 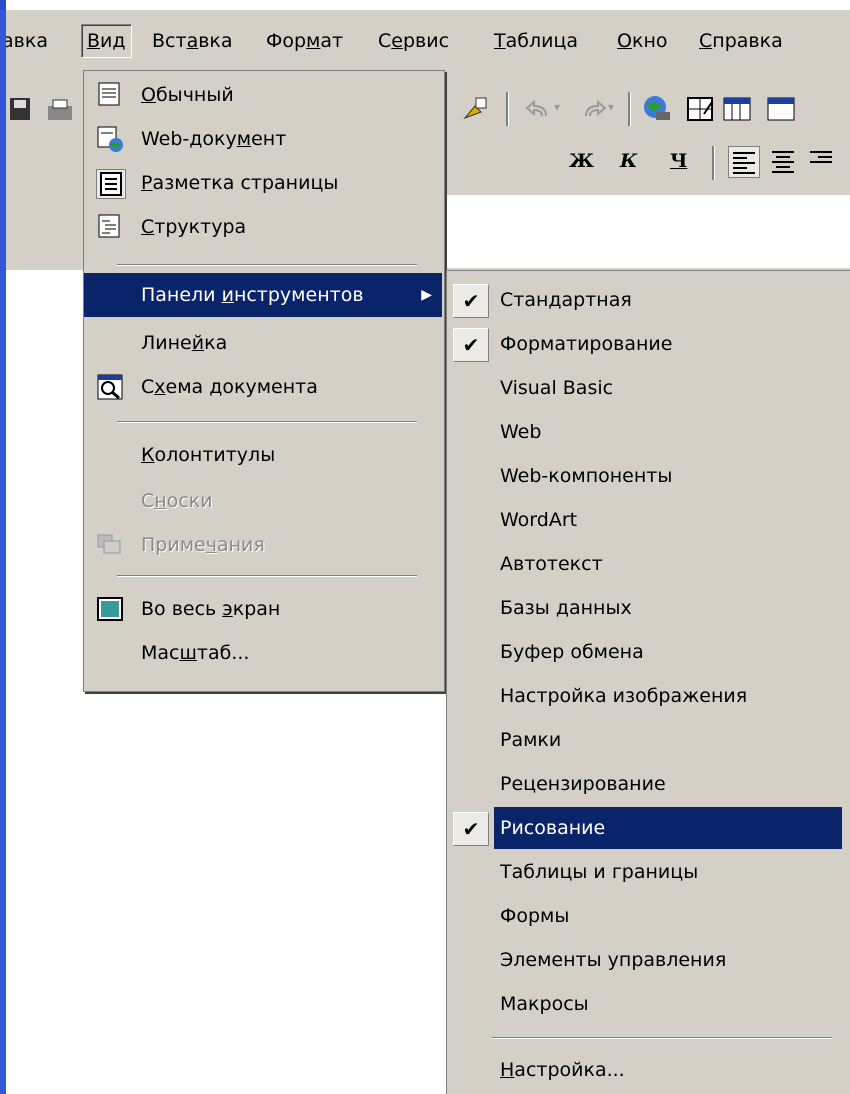 What do you see at coordinates (737, 109) in the screenshot?
I see `insert-table-icon` at bounding box center [737, 109].